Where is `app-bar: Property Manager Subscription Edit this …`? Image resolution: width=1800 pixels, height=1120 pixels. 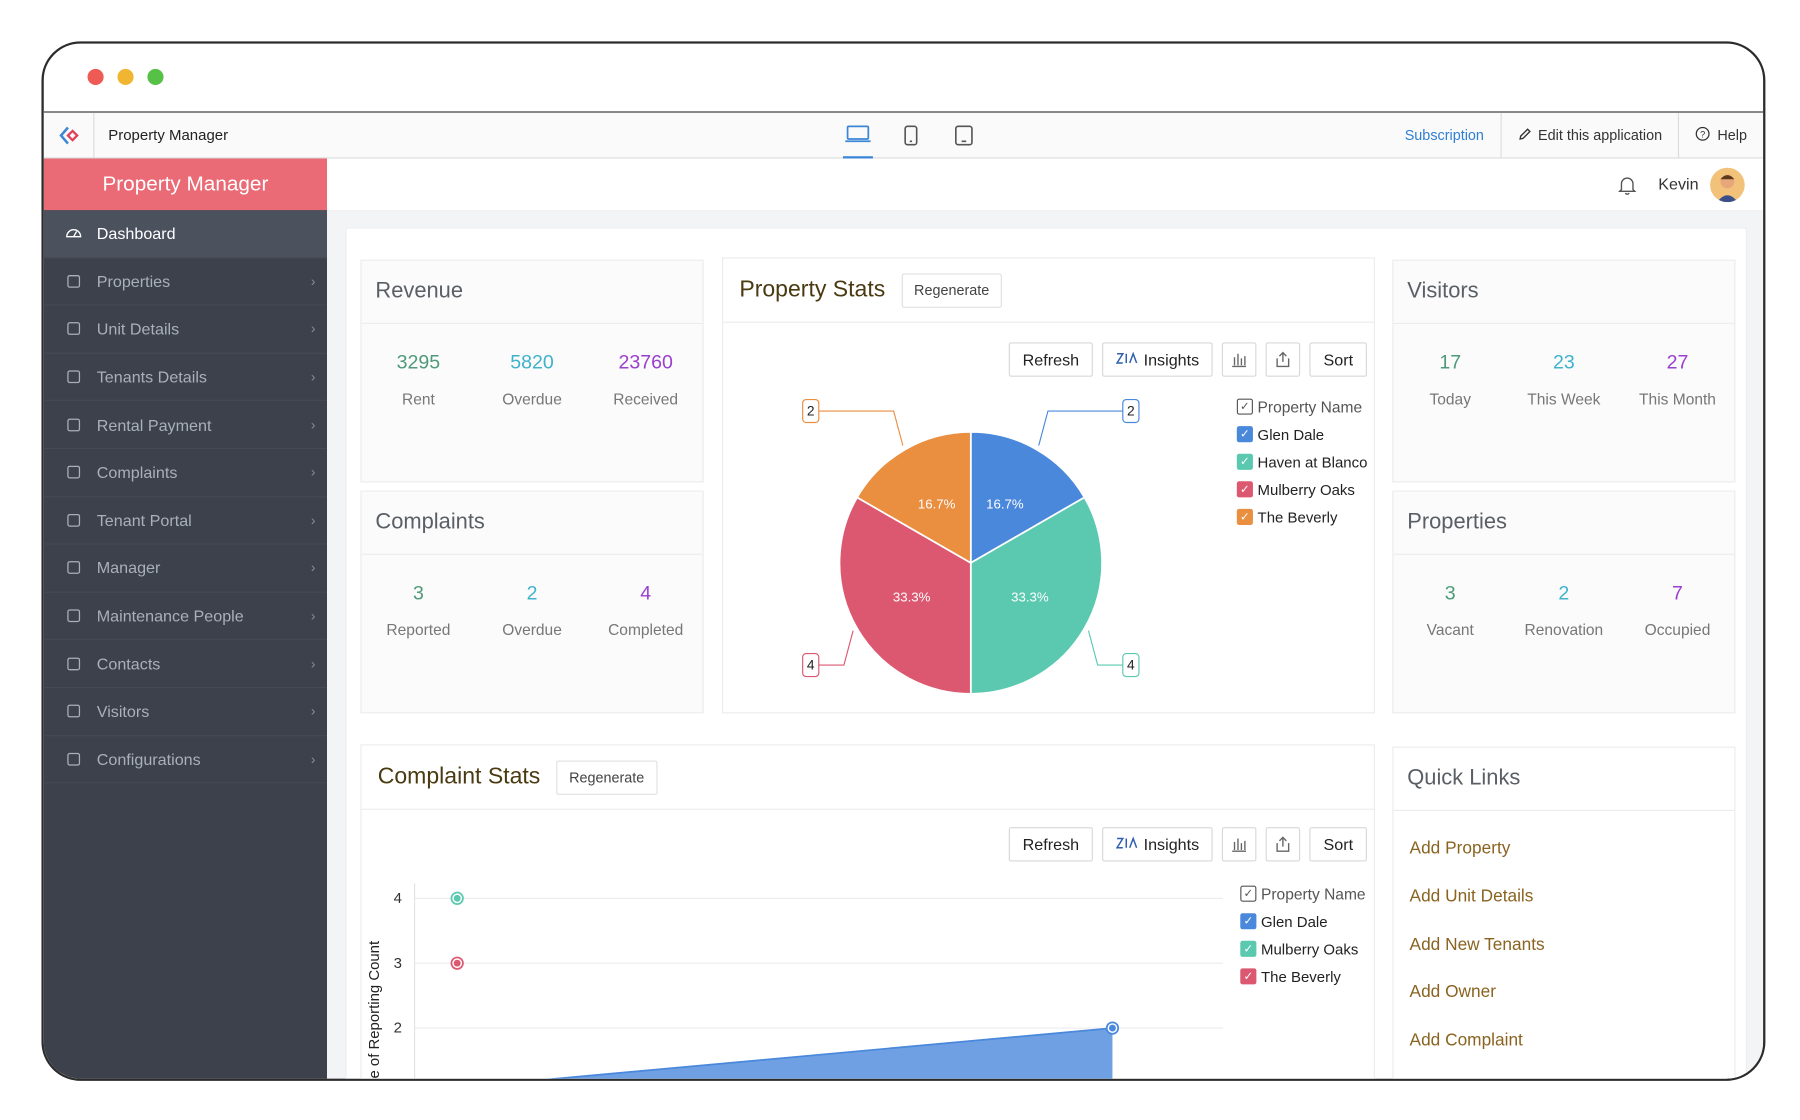
app-bar: Property Manager Subscription Edit this … is located at coordinates (903, 135).